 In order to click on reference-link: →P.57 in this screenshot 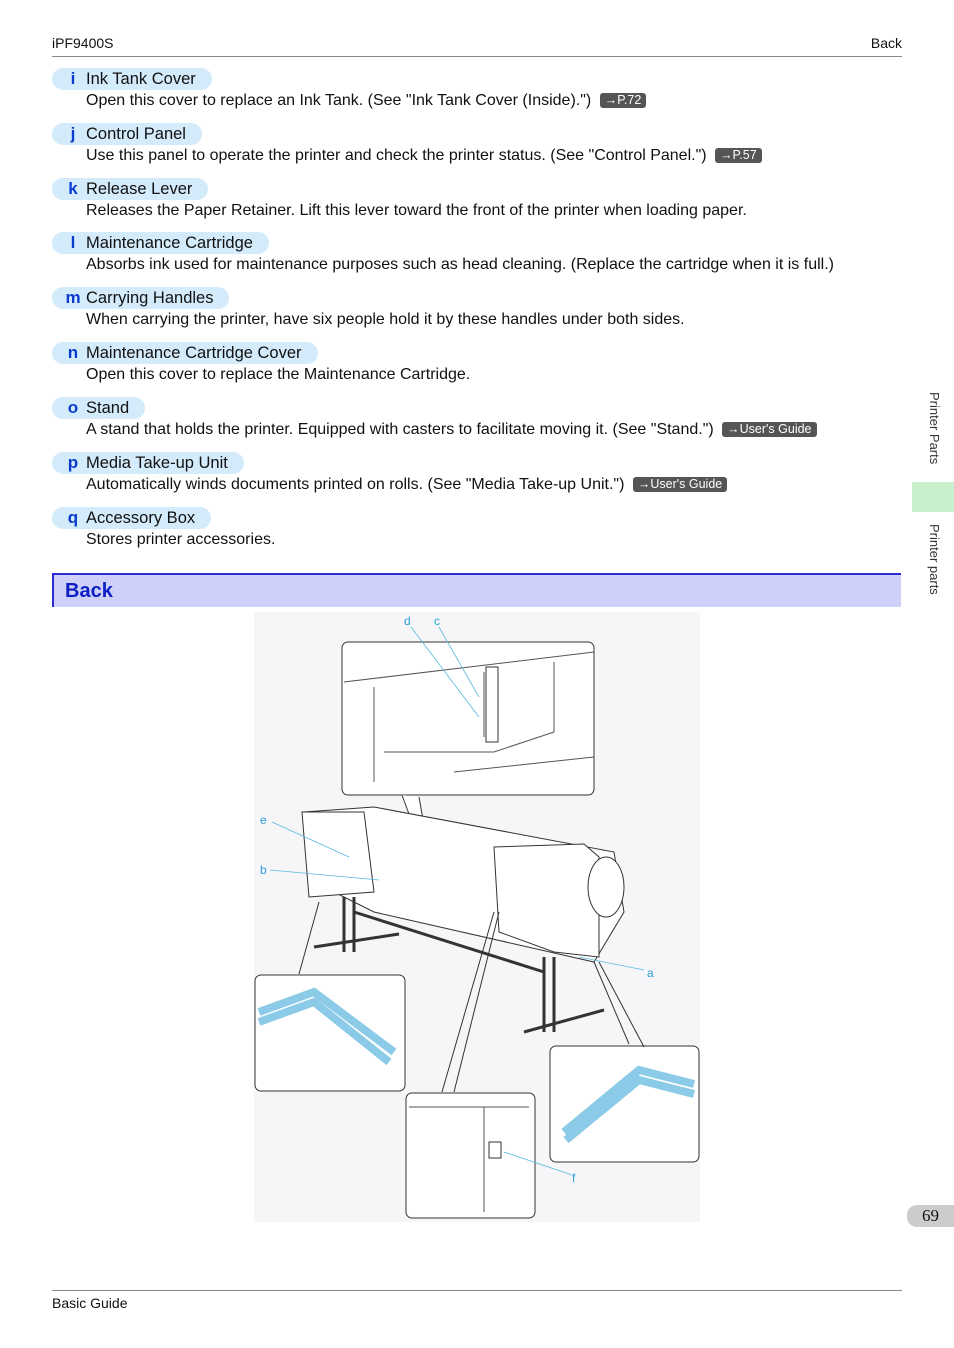, I will do `click(738, 155)`.